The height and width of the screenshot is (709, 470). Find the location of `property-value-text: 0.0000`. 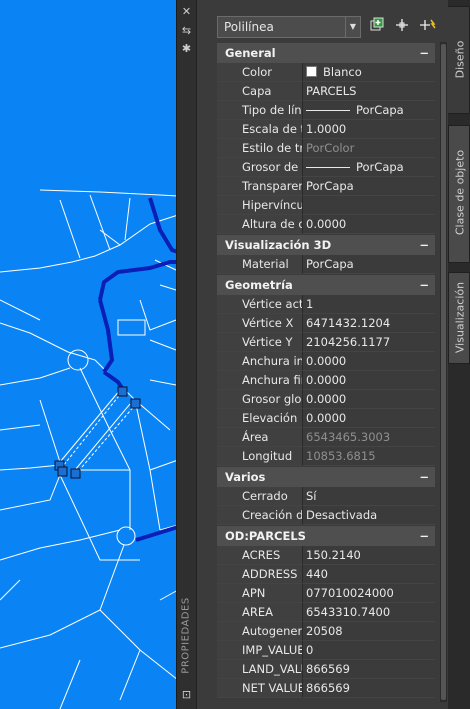

property-value-text: 0.0000 is located at coordinates (326, 418).